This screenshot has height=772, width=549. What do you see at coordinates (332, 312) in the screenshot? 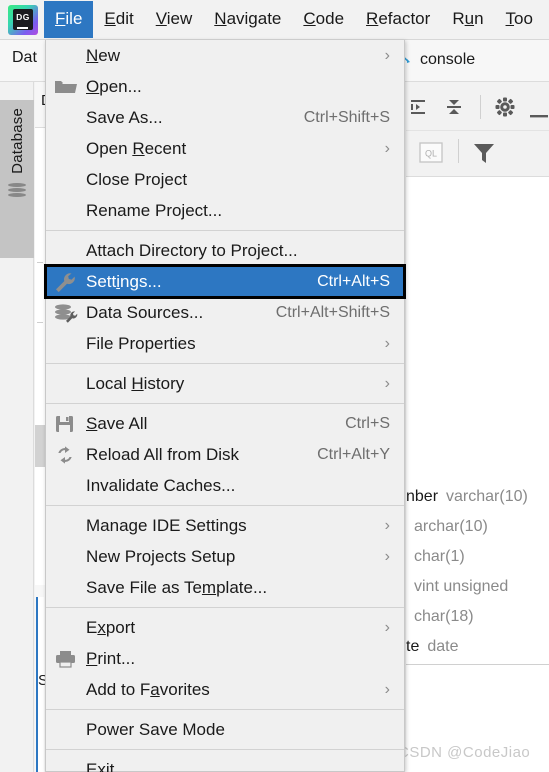
I see `menu-item-shortcut: Ctrl+Alt+Shift+S` at bounding box center [332, 312].